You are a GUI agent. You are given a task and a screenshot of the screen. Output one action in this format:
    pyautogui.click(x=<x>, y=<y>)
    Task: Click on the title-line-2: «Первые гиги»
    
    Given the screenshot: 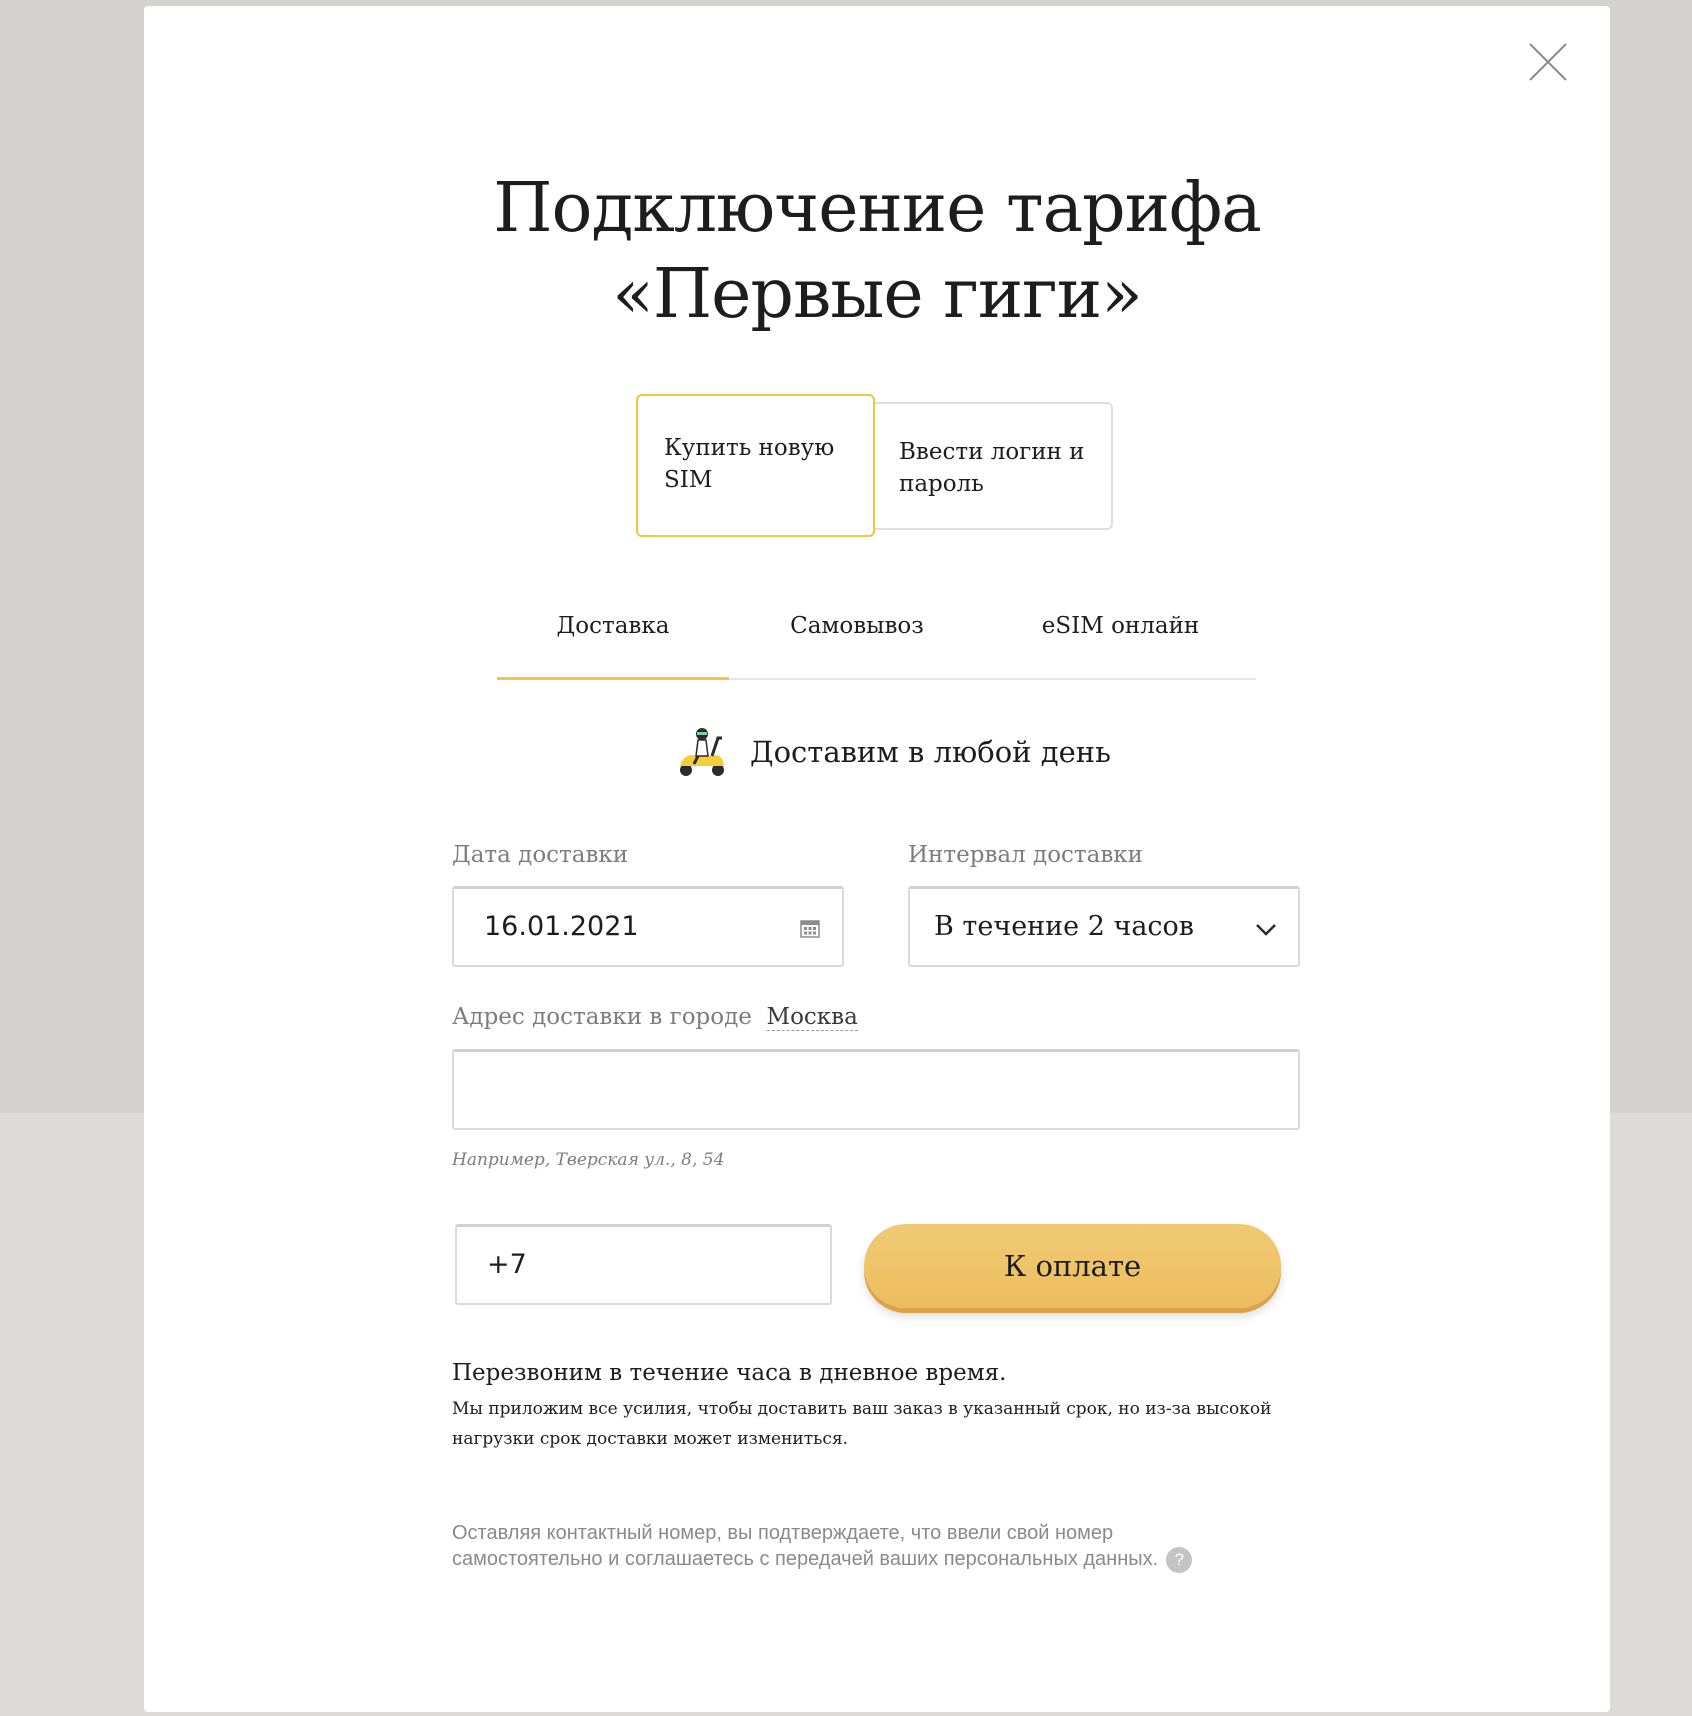 What is the action you would take?
    pyautogui.click(x=877, y=294)
    